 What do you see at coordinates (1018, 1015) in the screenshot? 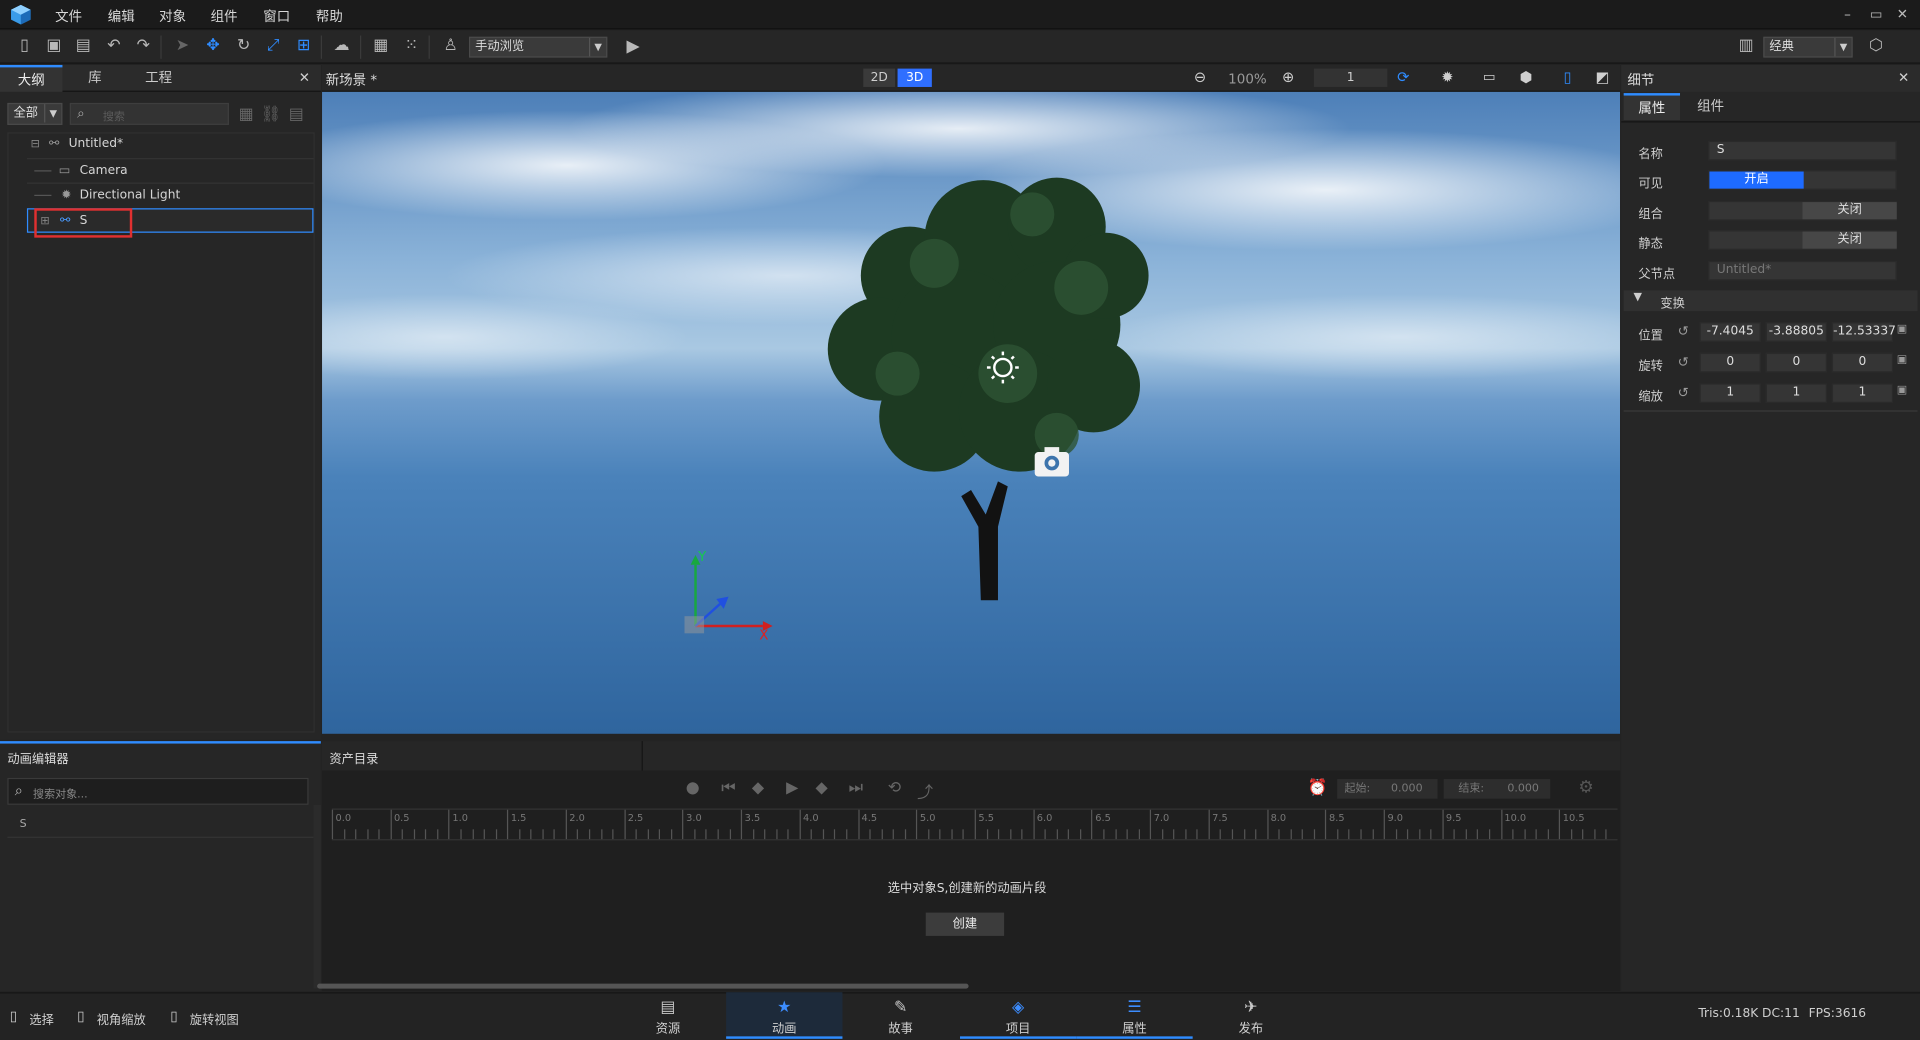
I see `tab-project-bottom: ◈ 项目` at bounding box center [1018, 1015].